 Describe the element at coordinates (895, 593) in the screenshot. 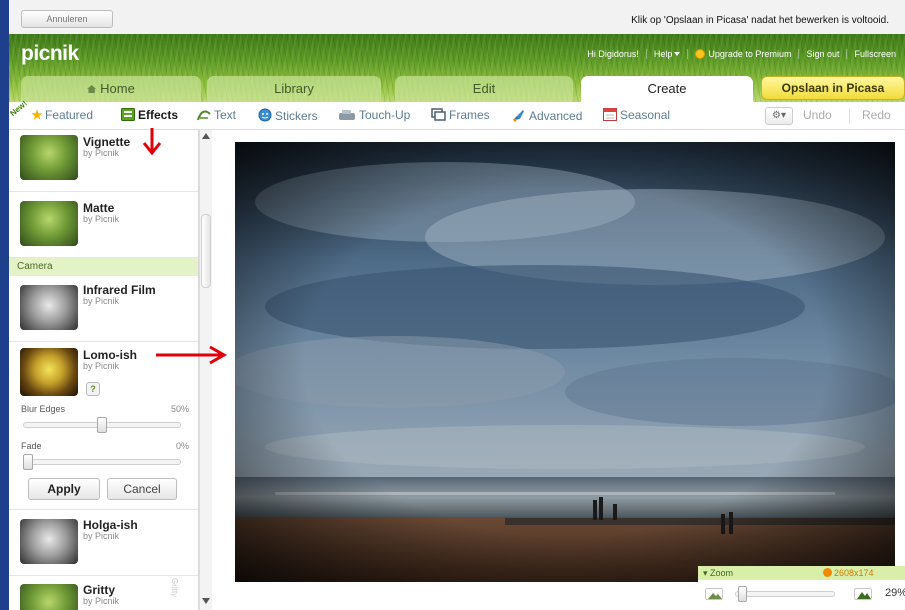

I see `zoom-percent: 29%` at that location.